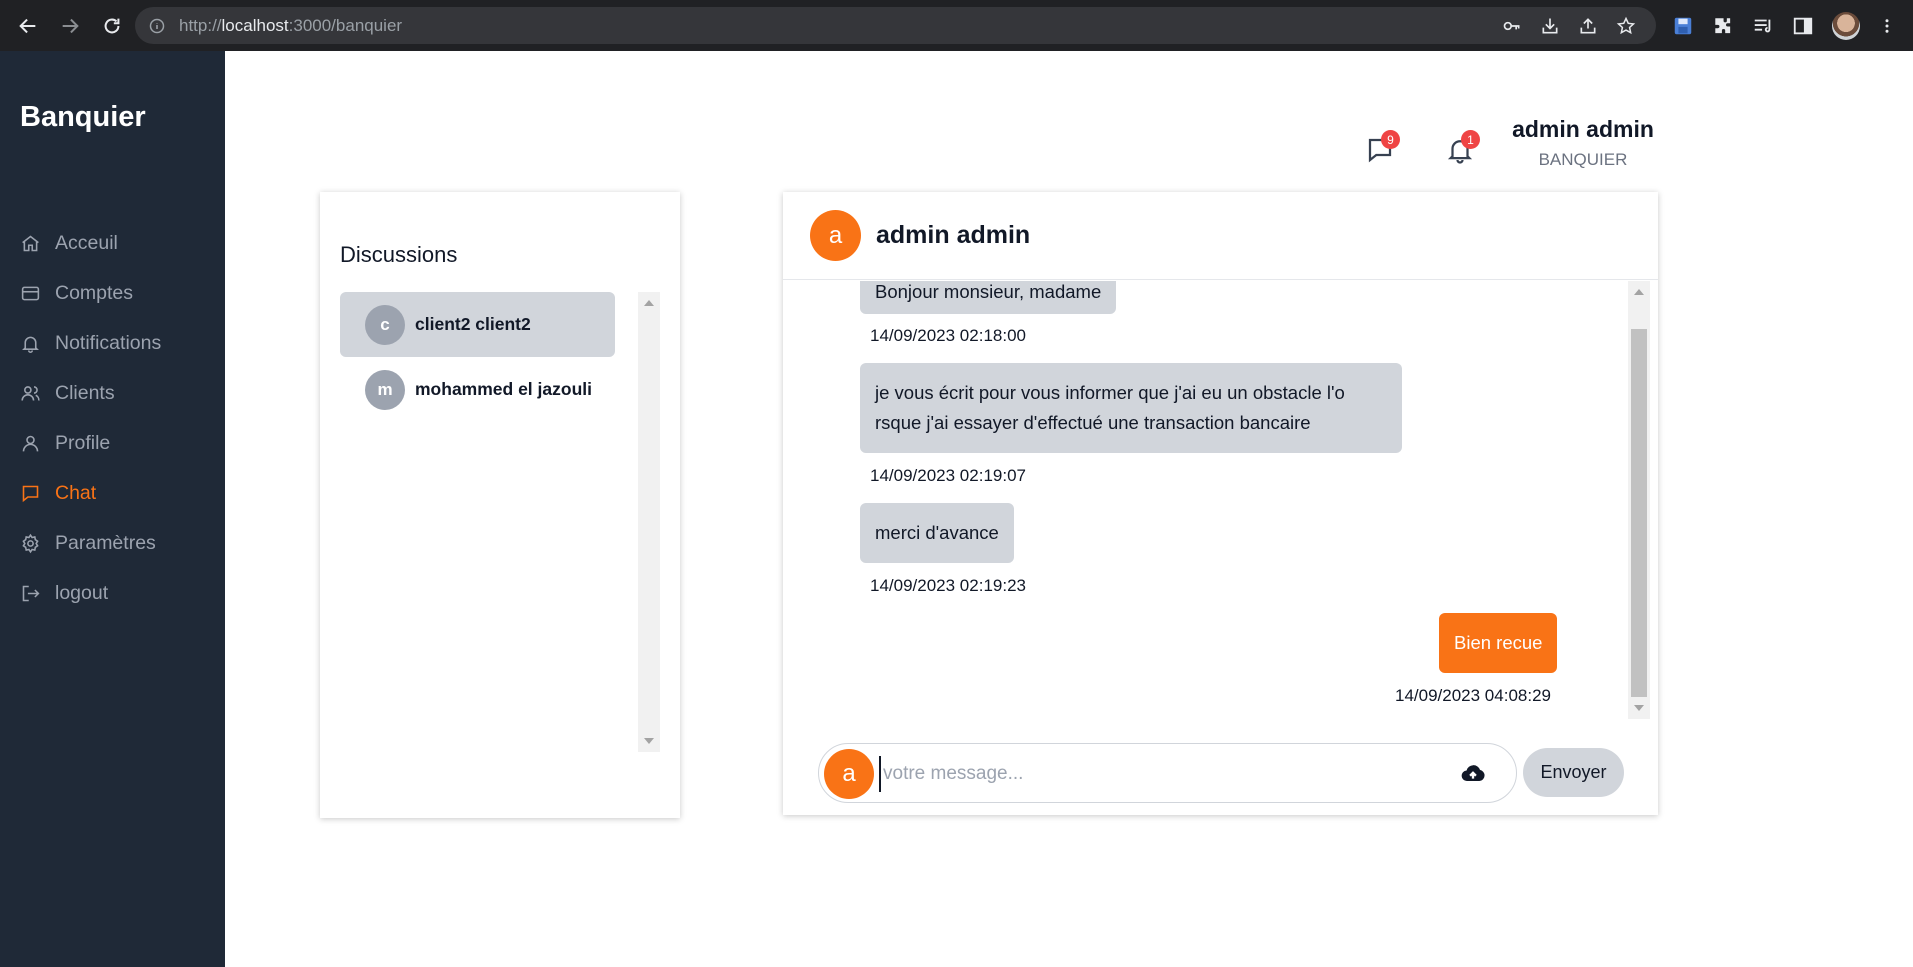 The width and height of the screenshot is (1913, 967). What do you see at coordinates (86, 242) in the screenshot?
I see `sidebar-item-label: Acceuil` at bounding box center [86, 242].